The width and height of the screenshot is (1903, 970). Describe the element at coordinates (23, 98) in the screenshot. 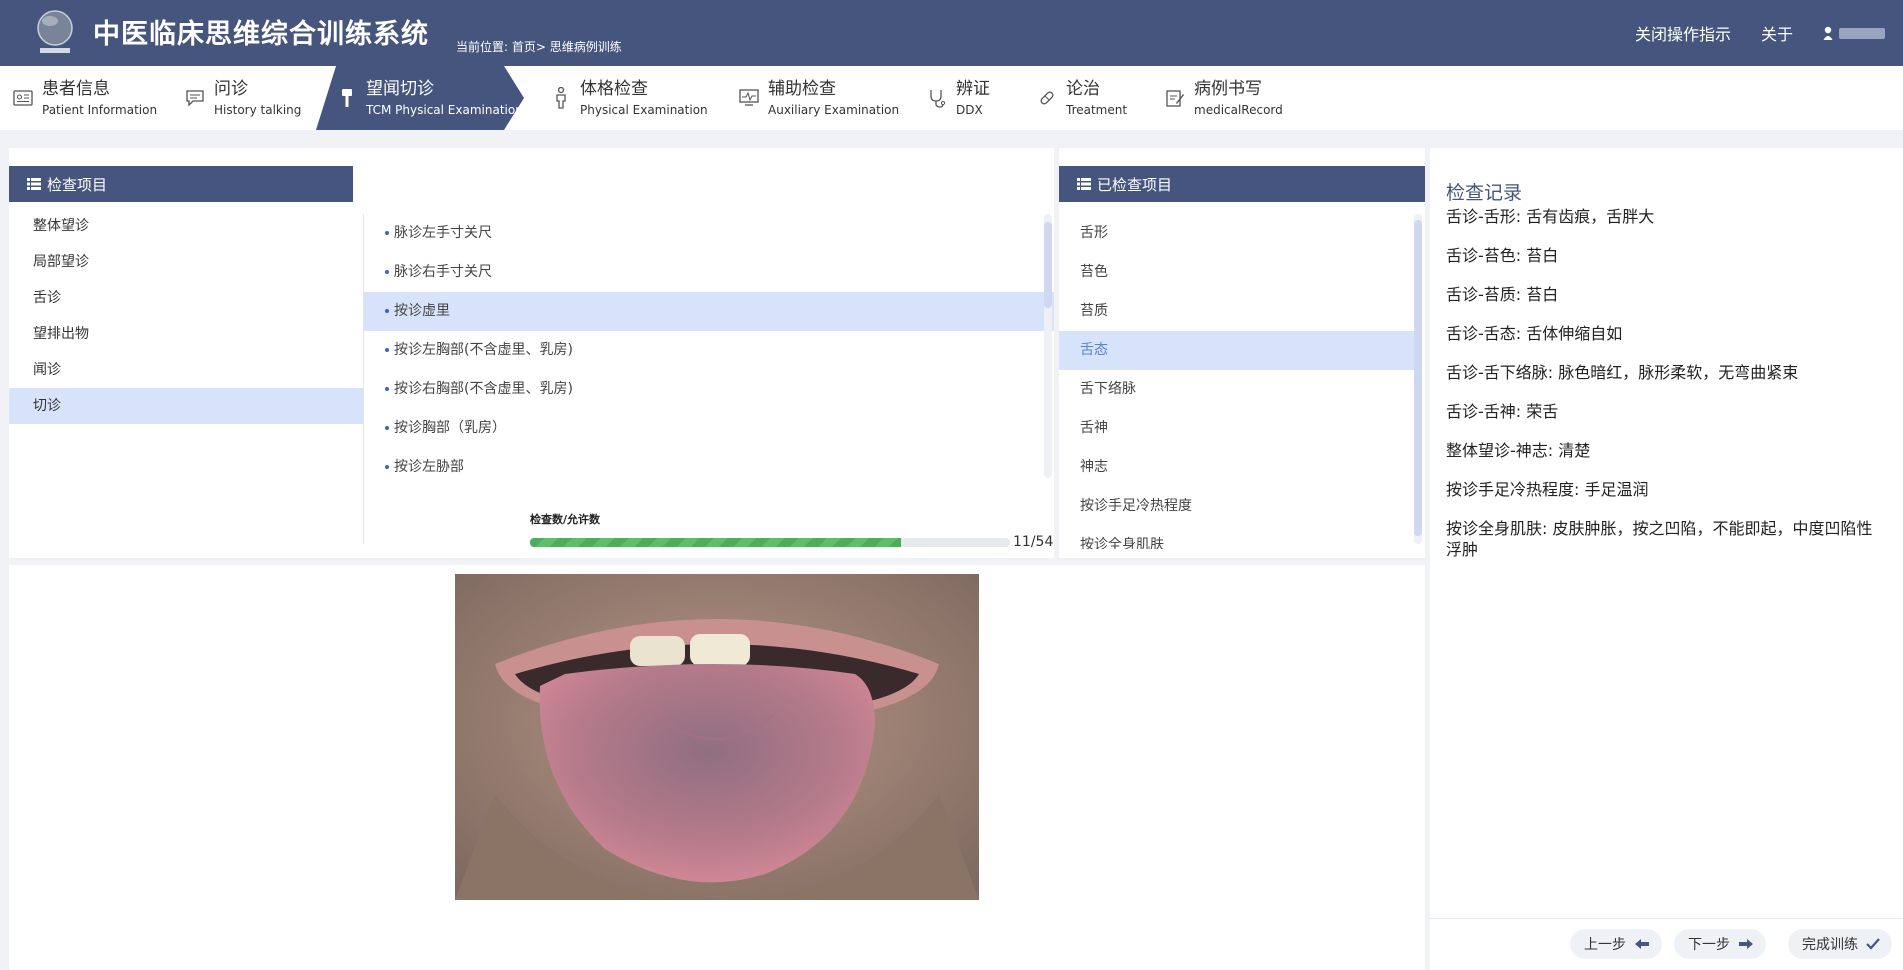

I see `id-card-icon` at that location.